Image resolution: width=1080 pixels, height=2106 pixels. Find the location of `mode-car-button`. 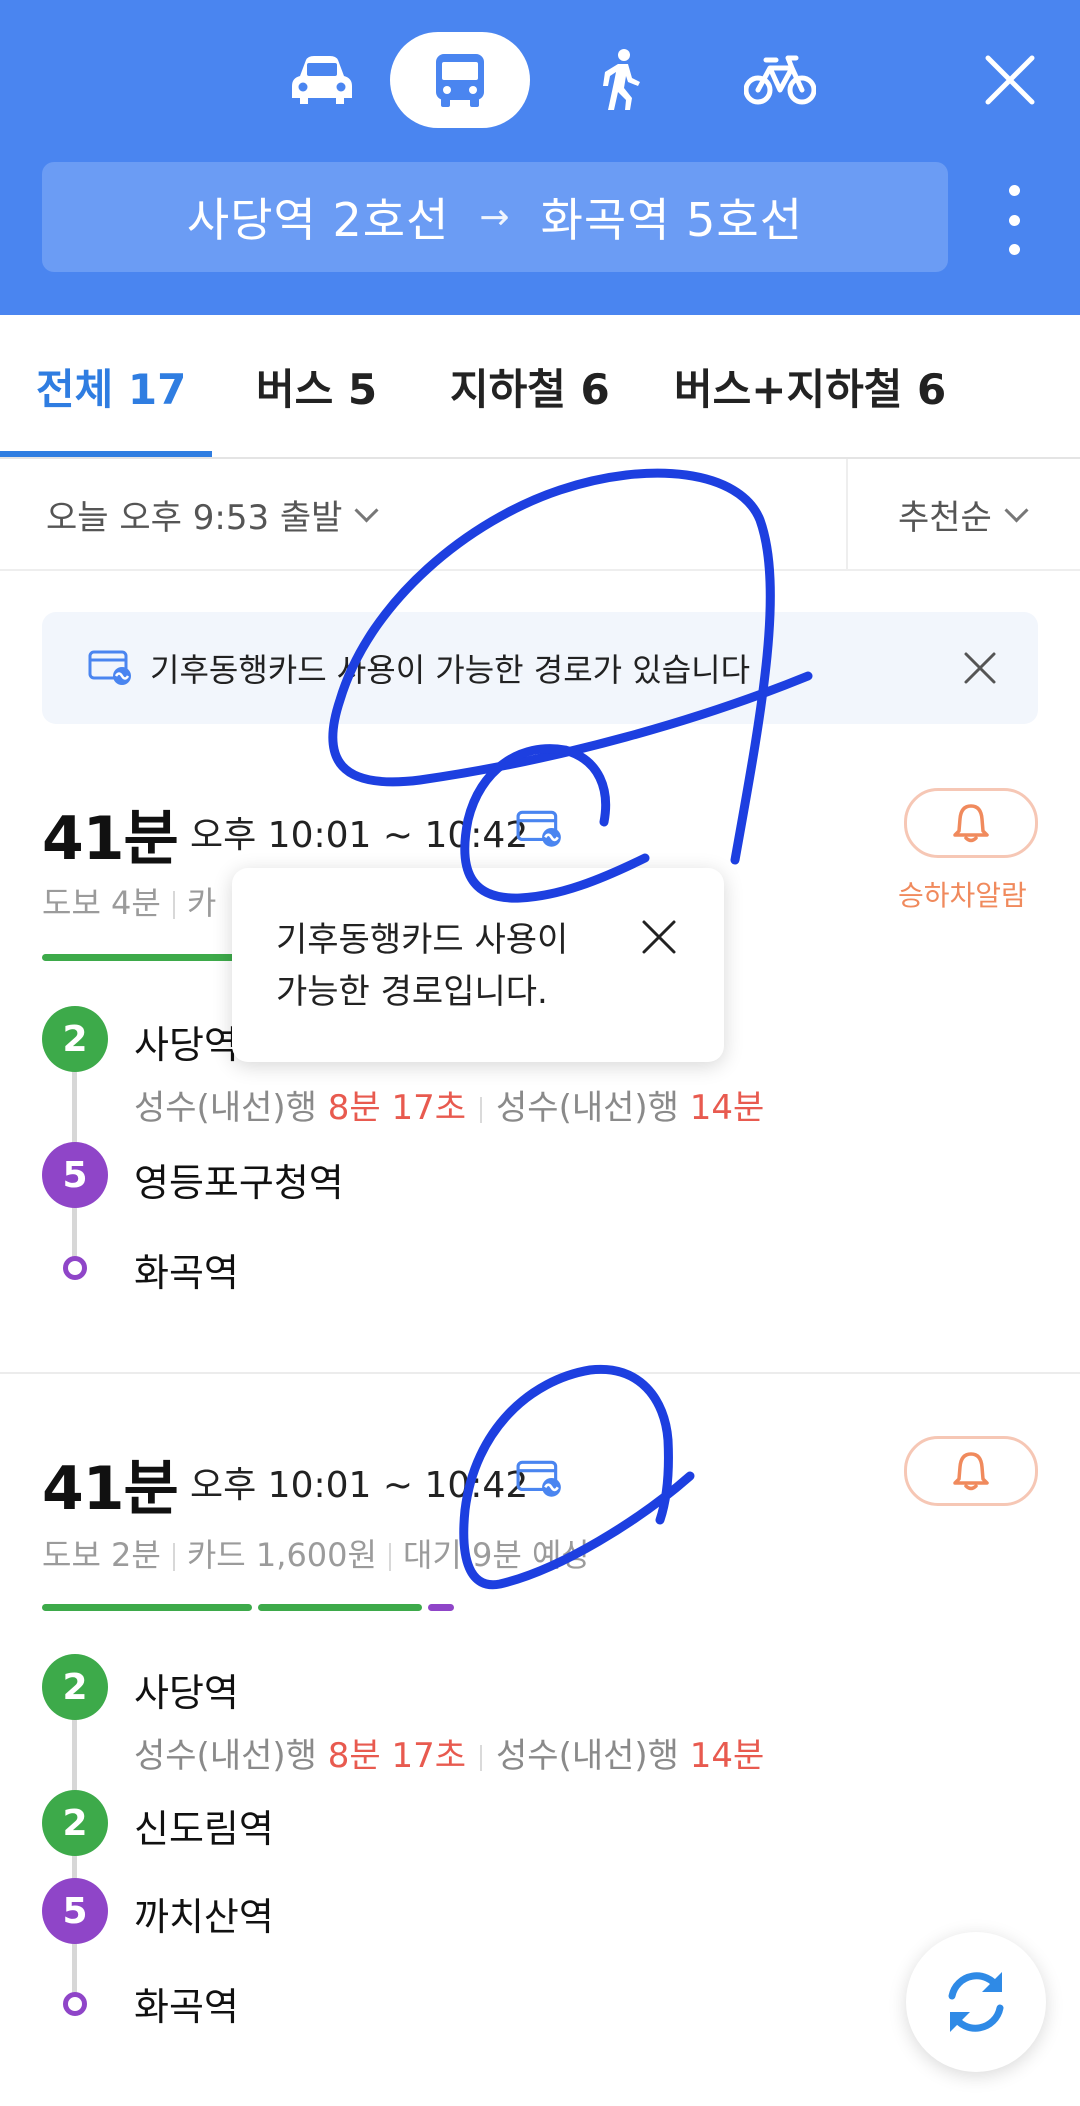

mode-car-button is located at coordinates (322, 80).